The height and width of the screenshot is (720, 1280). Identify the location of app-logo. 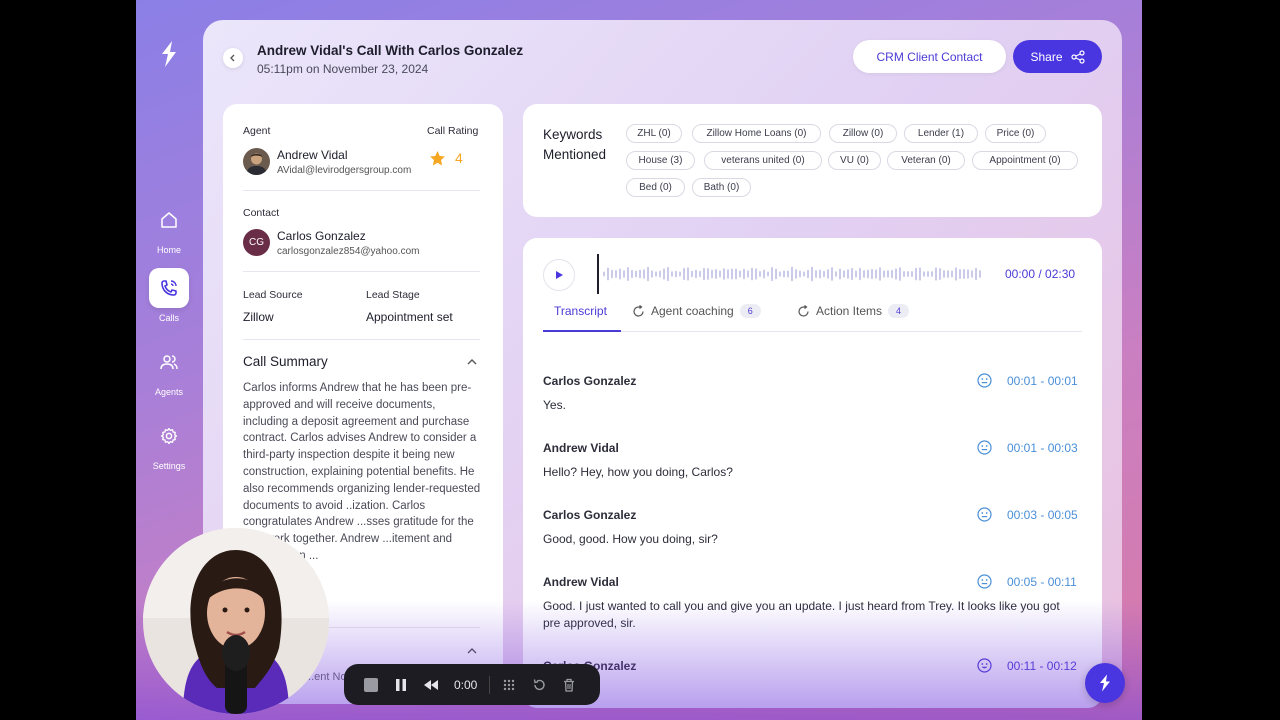
(169, 54).